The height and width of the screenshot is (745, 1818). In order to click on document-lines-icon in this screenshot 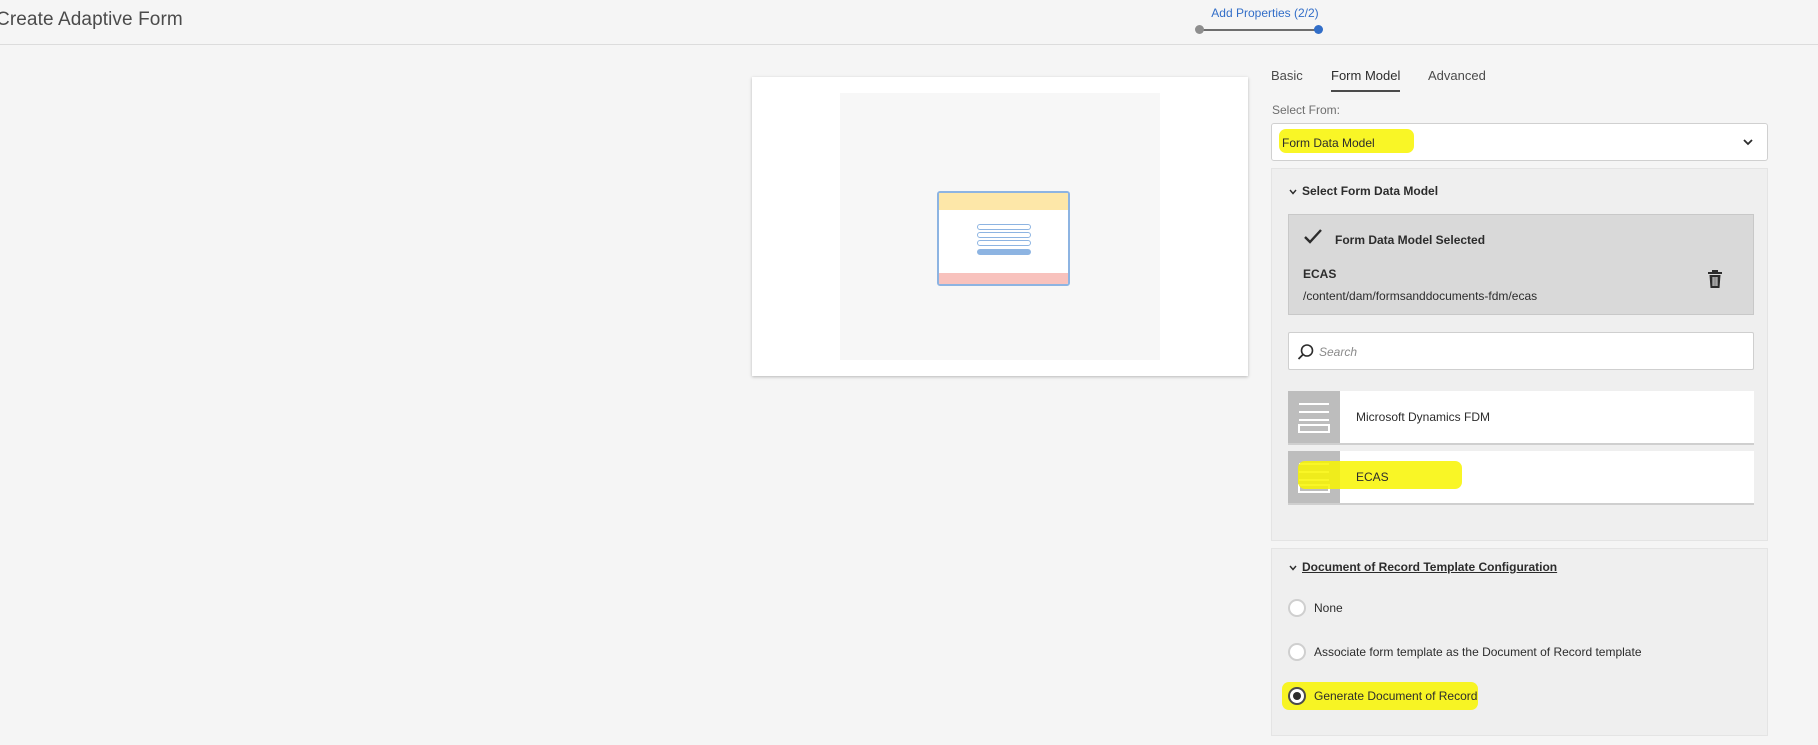, I will do `click(1314, 418)`.